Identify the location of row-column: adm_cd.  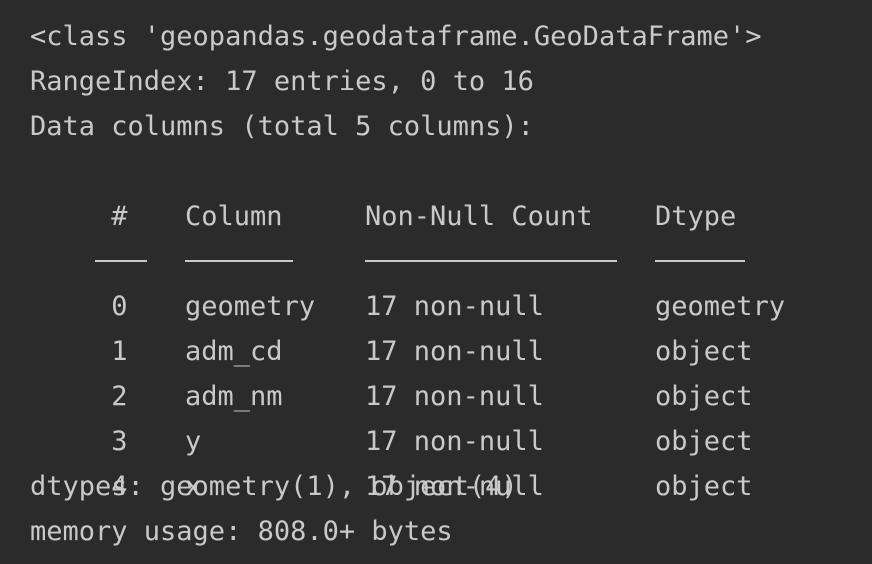
(234, 351).